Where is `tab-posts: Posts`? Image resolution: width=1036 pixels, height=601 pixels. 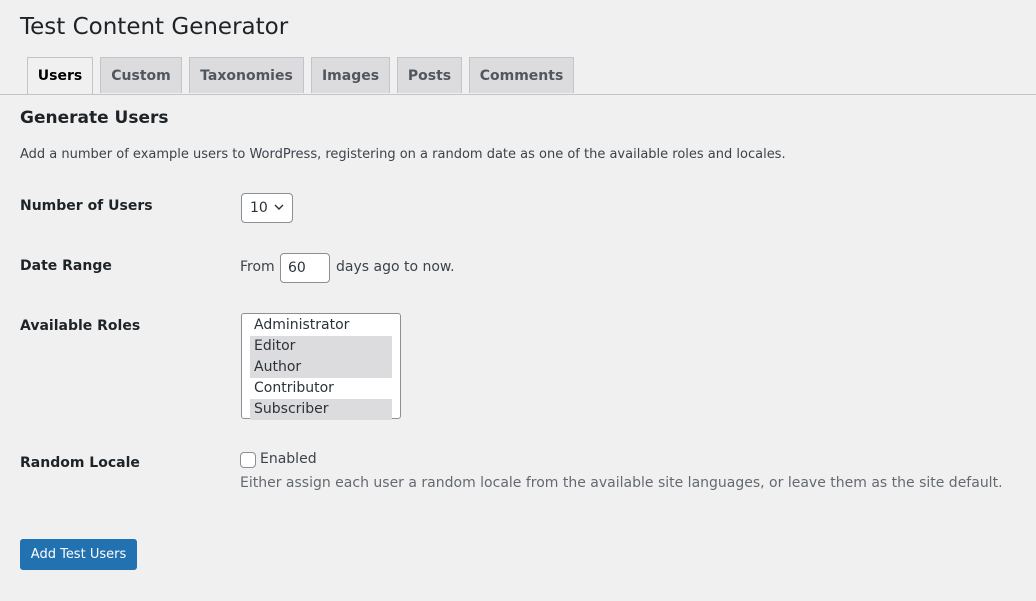 tab-posts: Posts is located at coordinates (429, 75).